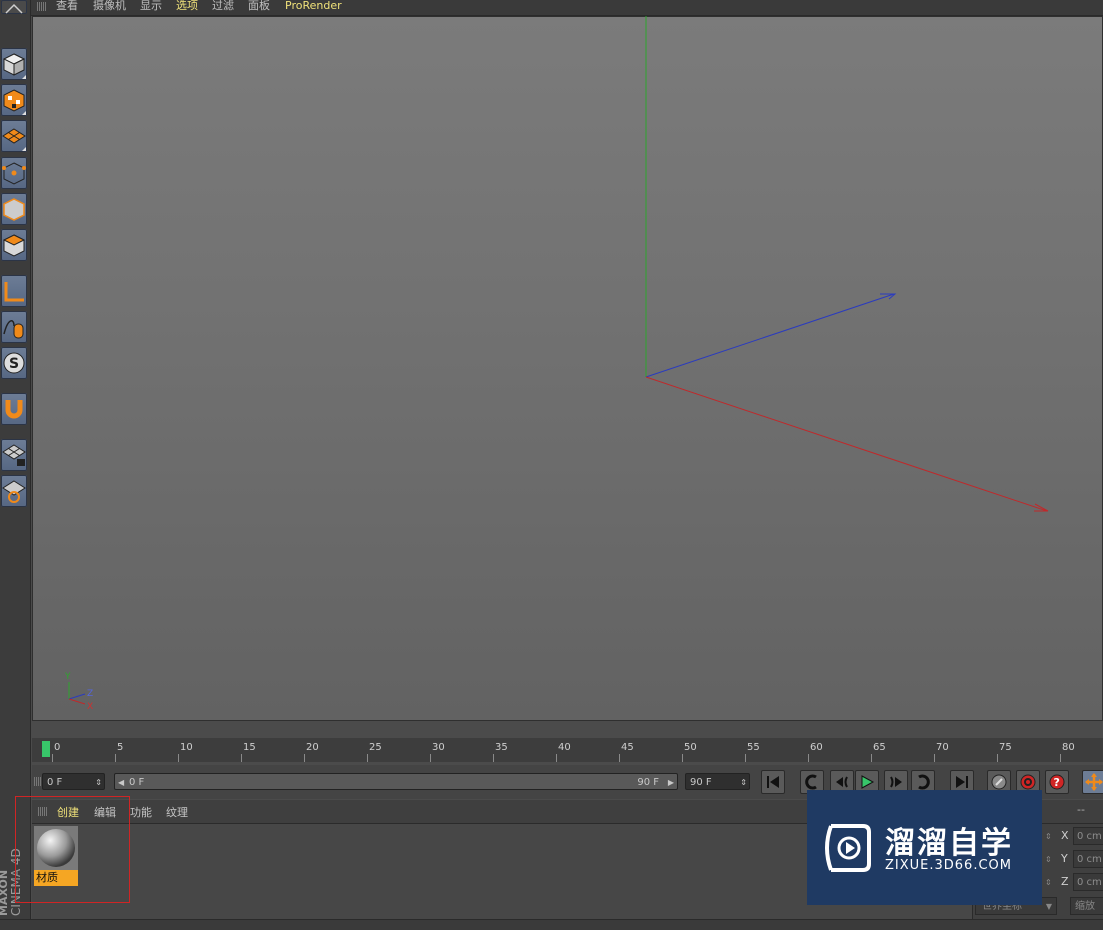 Image resolution: width=1103 pixels, height=930 pixels. Describe the element at coordinates (186, 747) in the screenshot. I see `tick-label: 10` at that location.